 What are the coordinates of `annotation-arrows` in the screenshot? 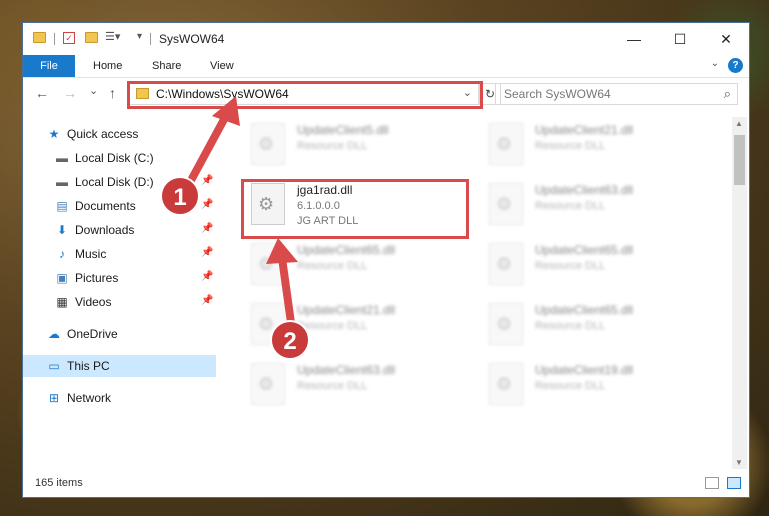 It's located at (241, 215).